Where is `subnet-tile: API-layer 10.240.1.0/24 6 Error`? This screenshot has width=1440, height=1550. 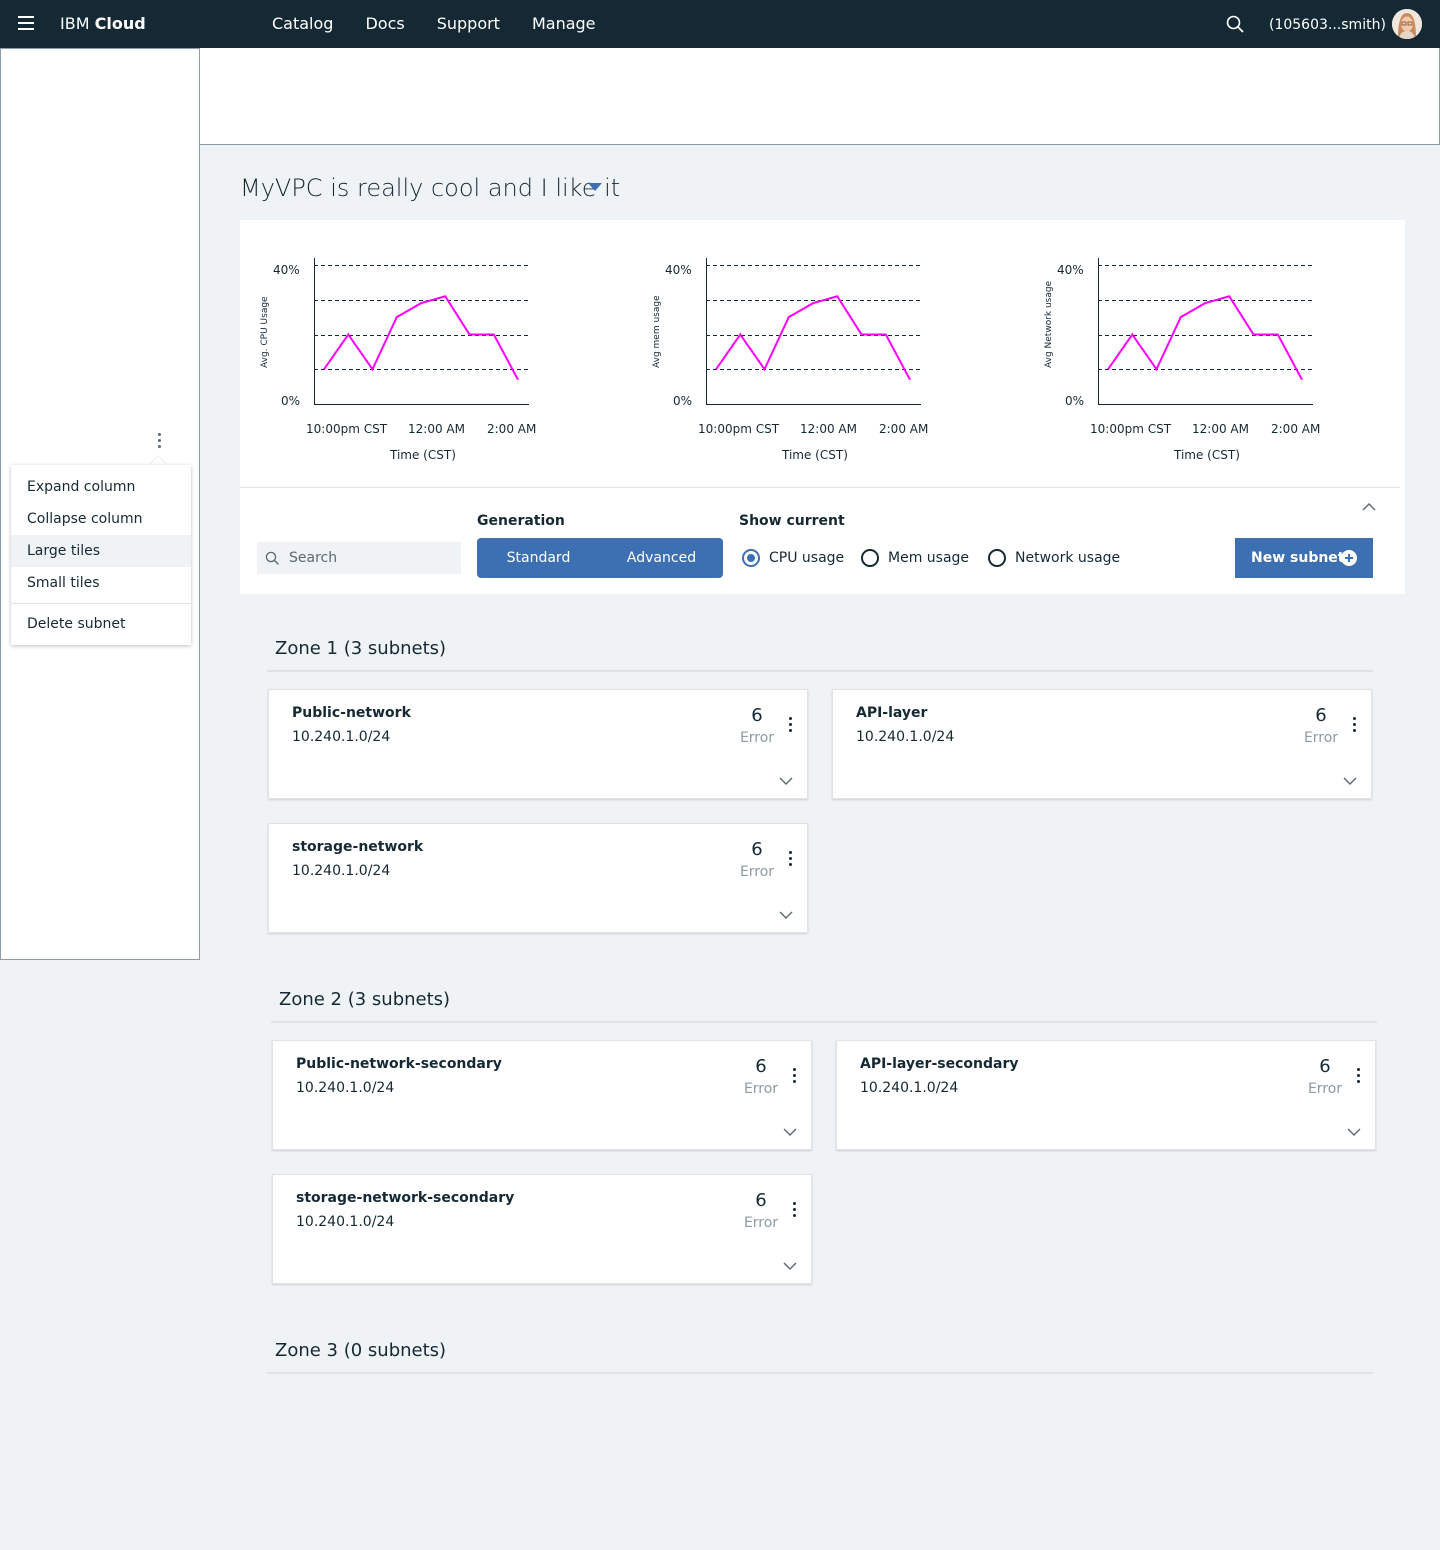
subnet-tile: API-layer 10.240.1.0/24 6 Error is located at coordinates (1102, 744).